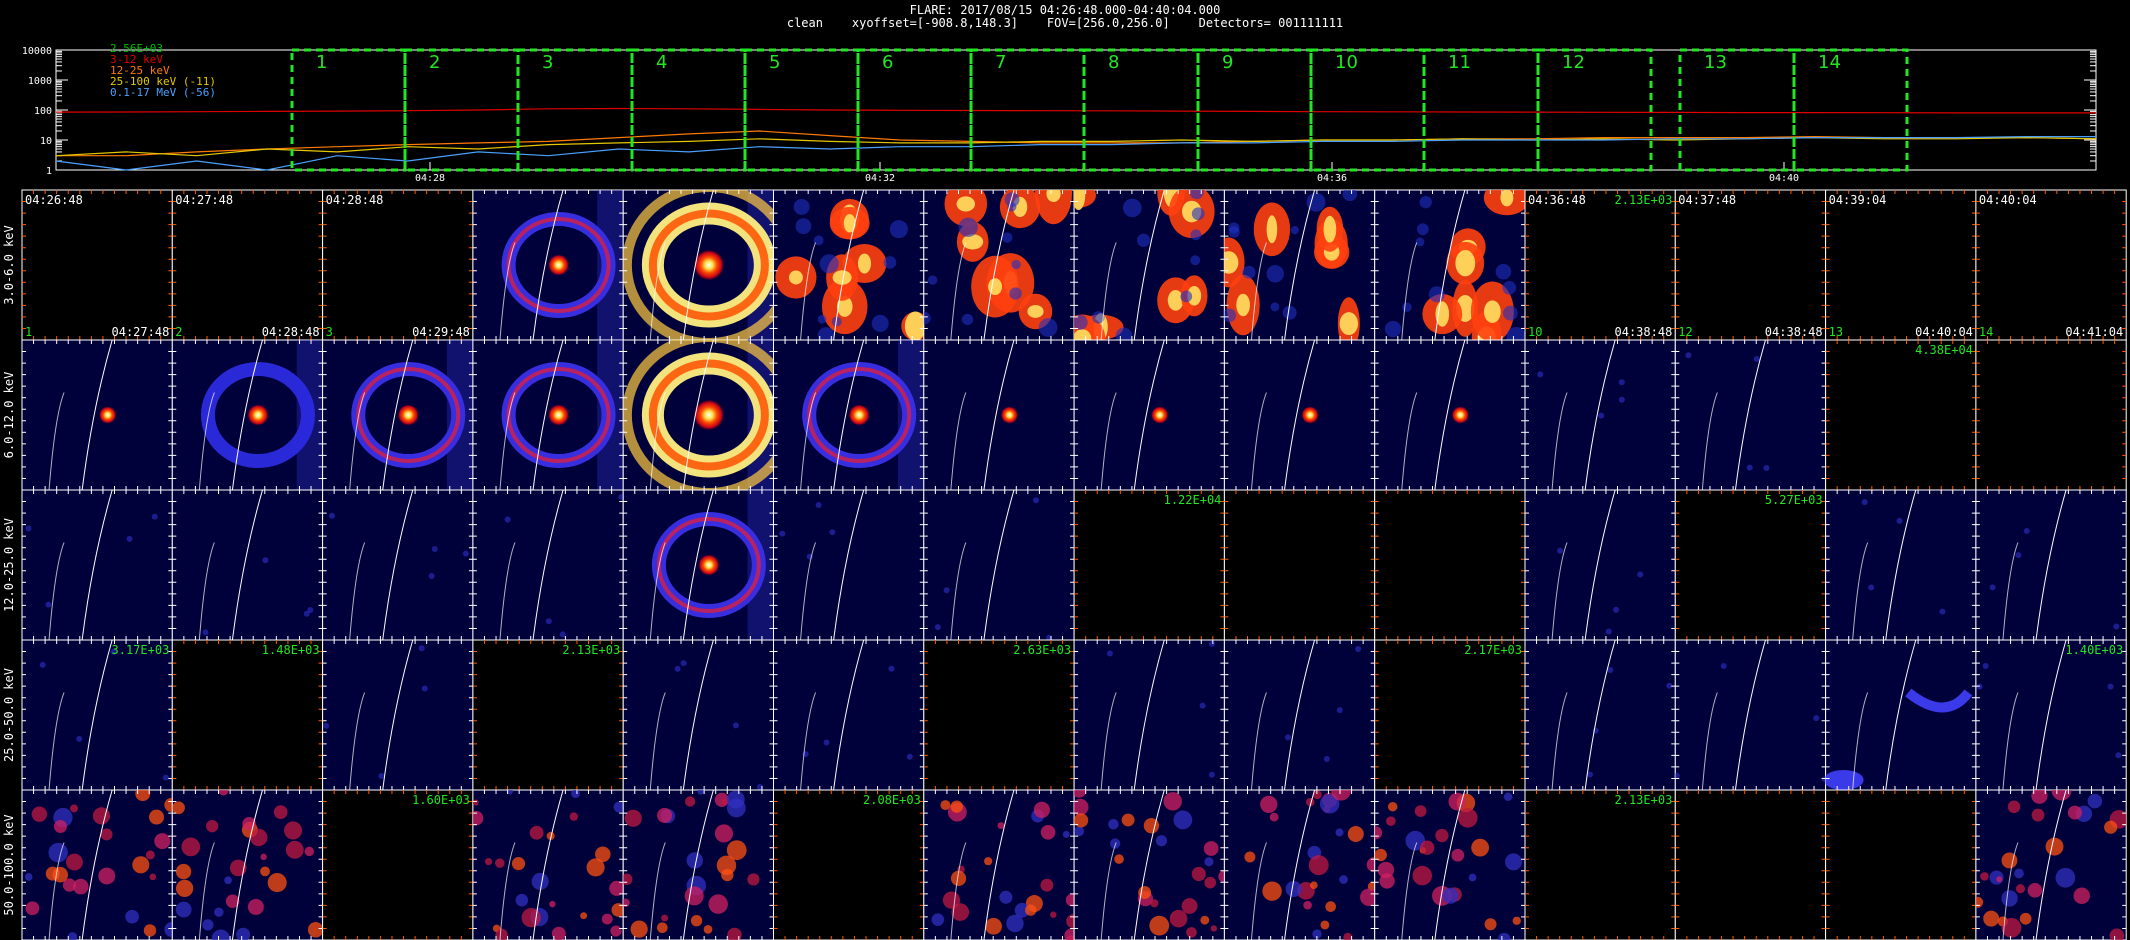  What do you see at coordinates (591, 650) in the screenshot?
I see `tile-peak-value: 2.13E+03` at bounding box center [591, 650].